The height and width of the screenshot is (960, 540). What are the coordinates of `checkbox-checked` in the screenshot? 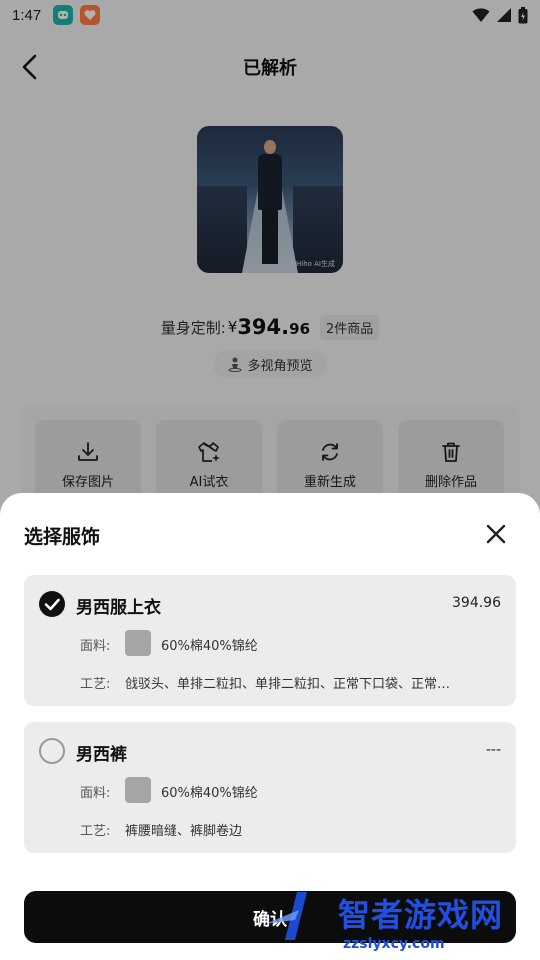 It's located at (52, 604).